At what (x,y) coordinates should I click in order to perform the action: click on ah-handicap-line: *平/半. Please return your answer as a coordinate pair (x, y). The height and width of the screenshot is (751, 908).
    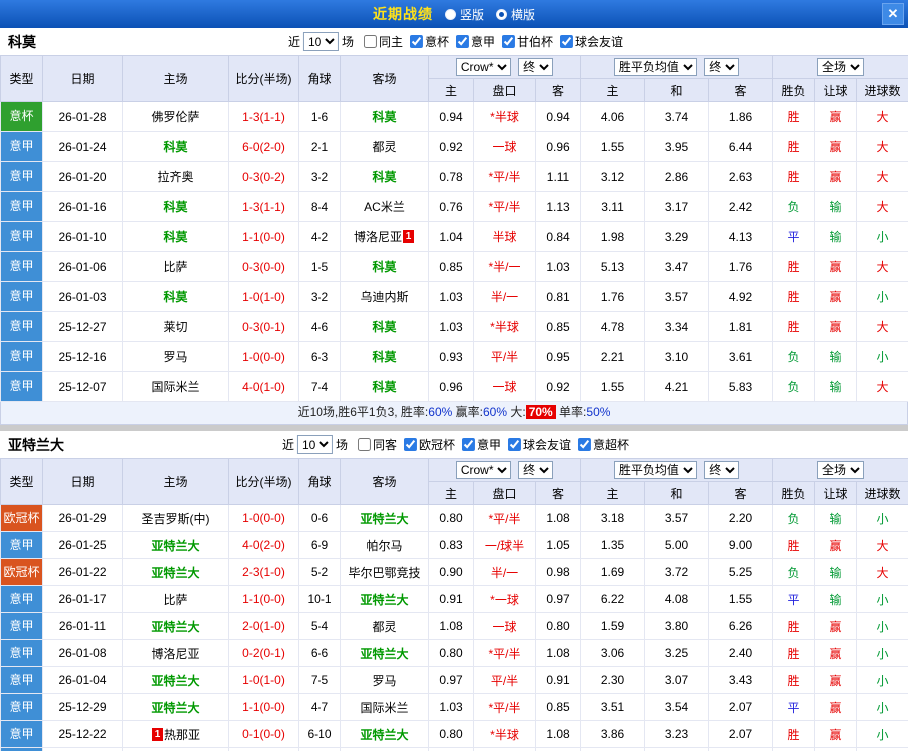
    Looking at the image, I should click on (504, 518).